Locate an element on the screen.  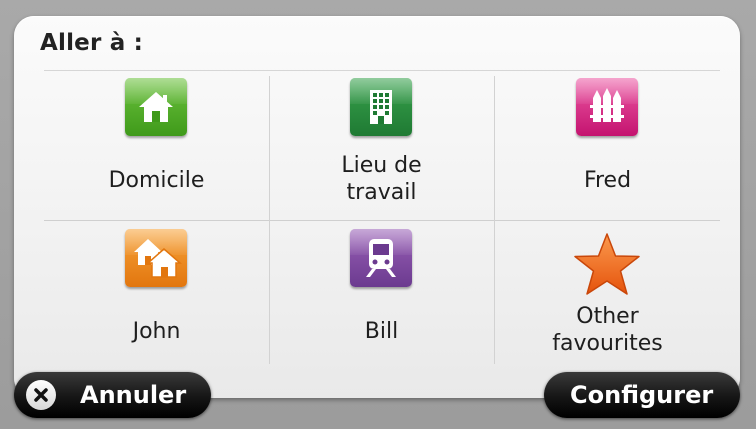
favourite-work-button: Lieu de travail is located at coordinates (381, 145).